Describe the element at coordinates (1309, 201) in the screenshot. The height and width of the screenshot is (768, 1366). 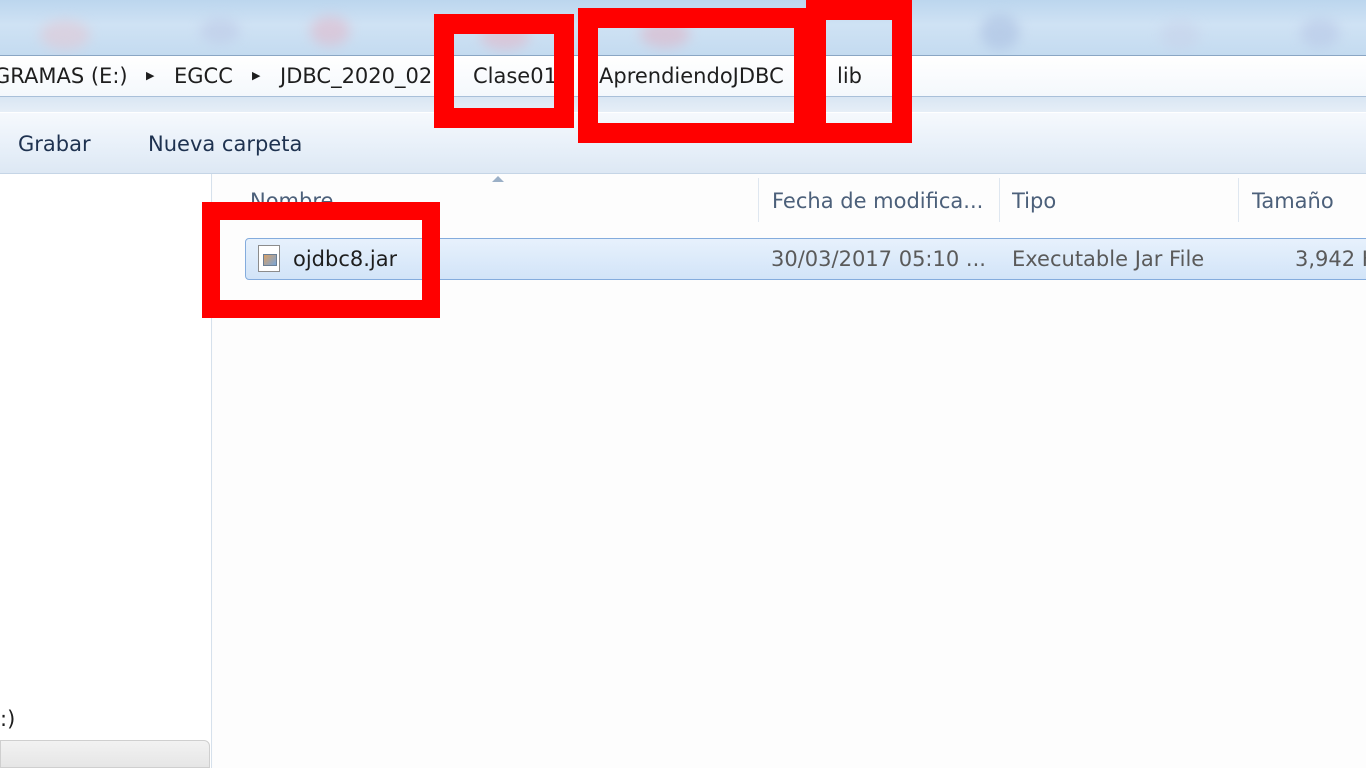
I see `column-header-tamano: Tamaño` at that location.